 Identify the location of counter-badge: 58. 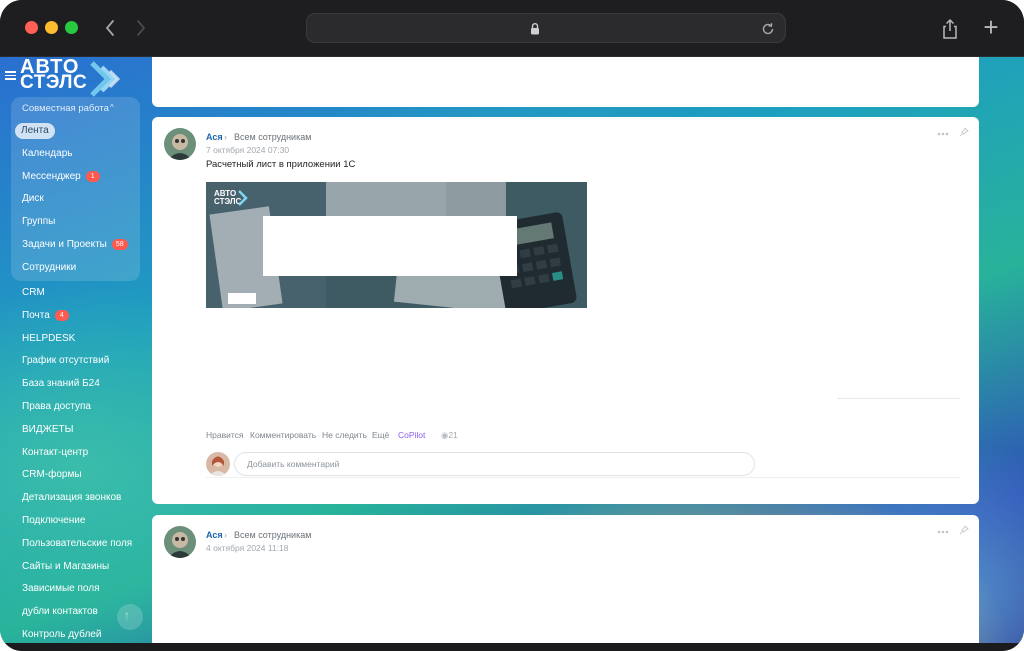
(119, 244).